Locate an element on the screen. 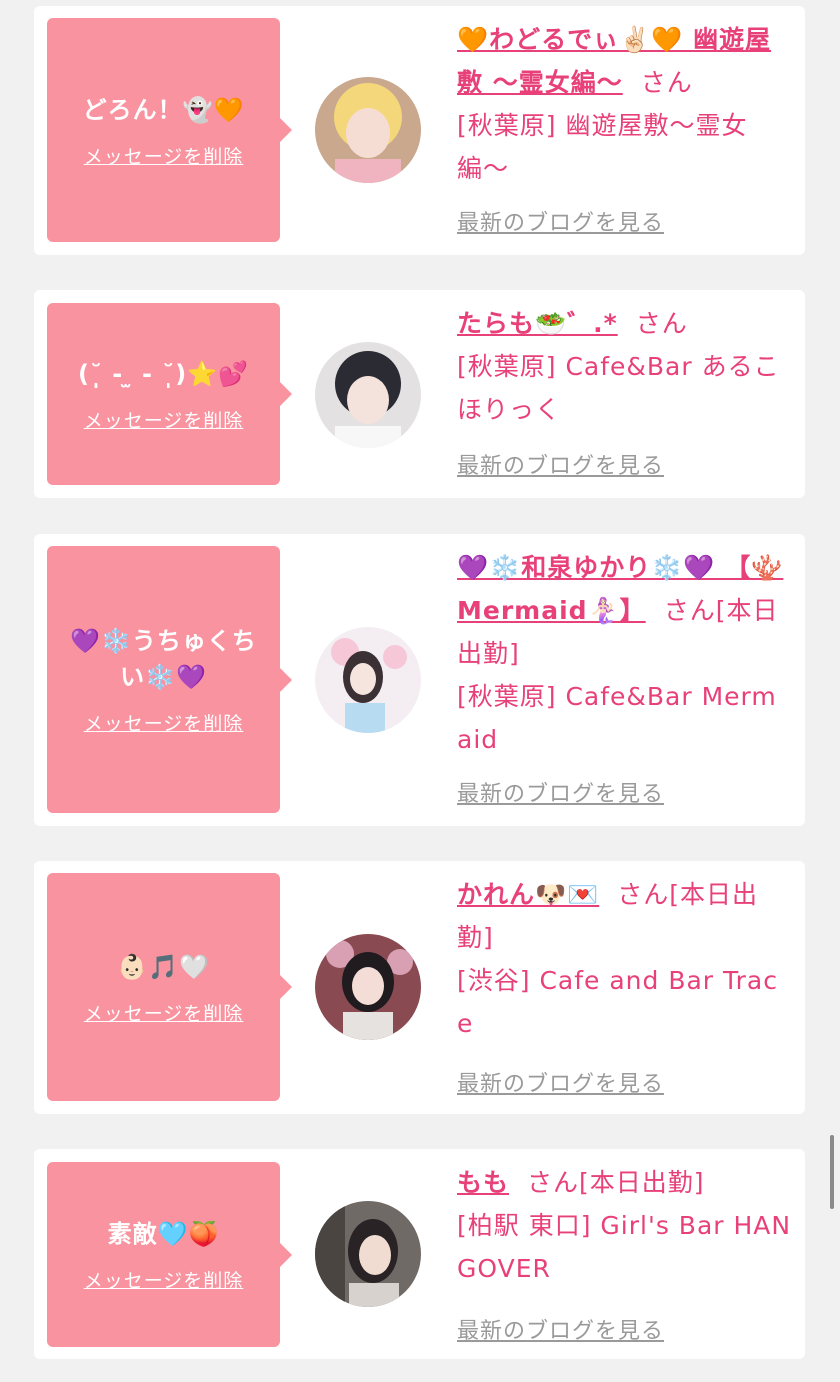 The height and width of the screenshot is (1382, 840). message-text: 素敵🩵🍑 is located at coordinates (163, 1234).